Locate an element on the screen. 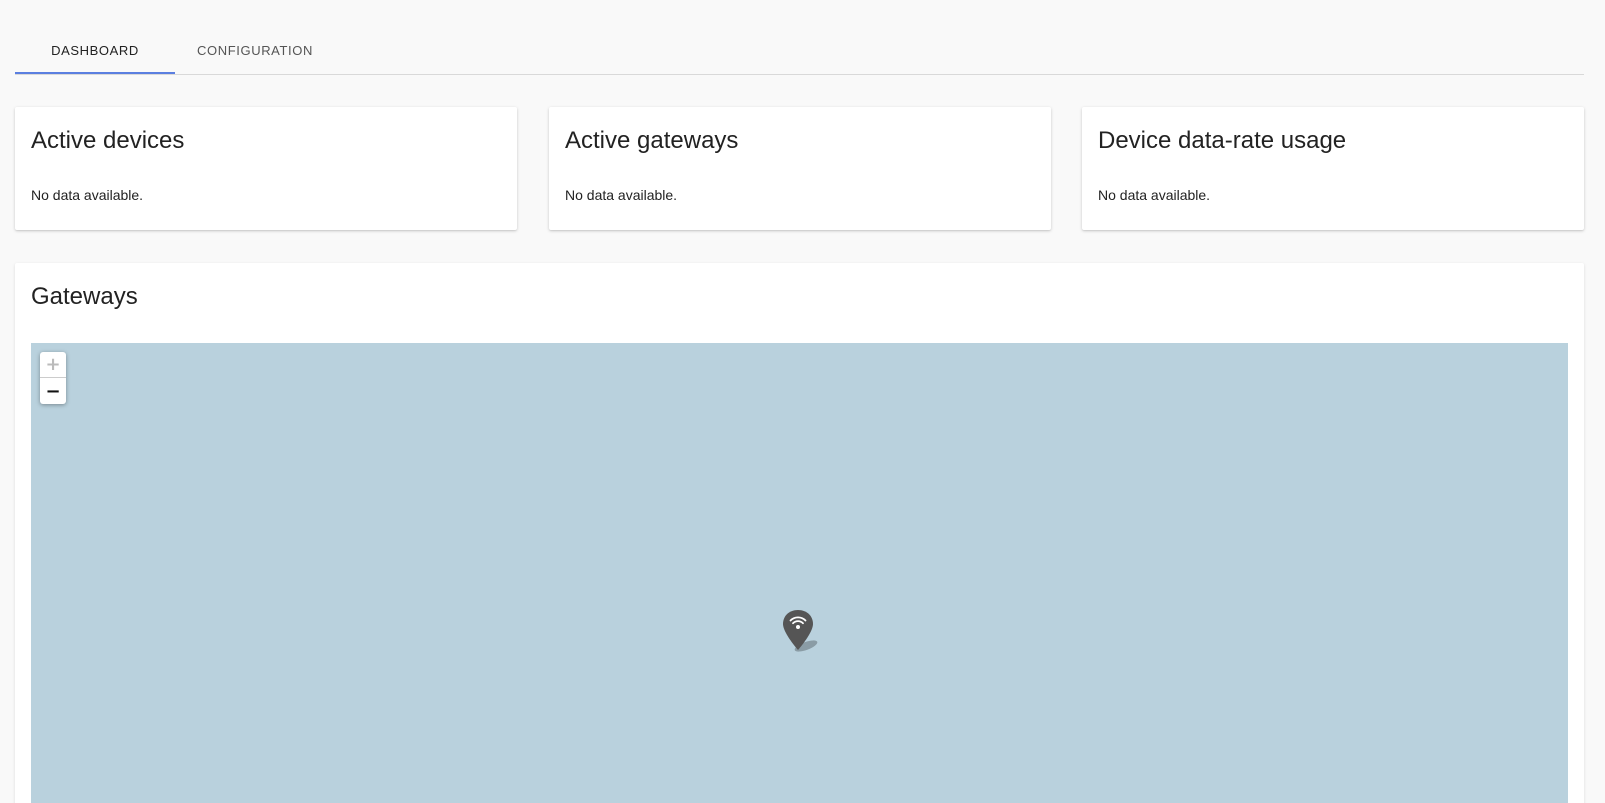  zoom-out-button: − is located at coordinates (53, 391).